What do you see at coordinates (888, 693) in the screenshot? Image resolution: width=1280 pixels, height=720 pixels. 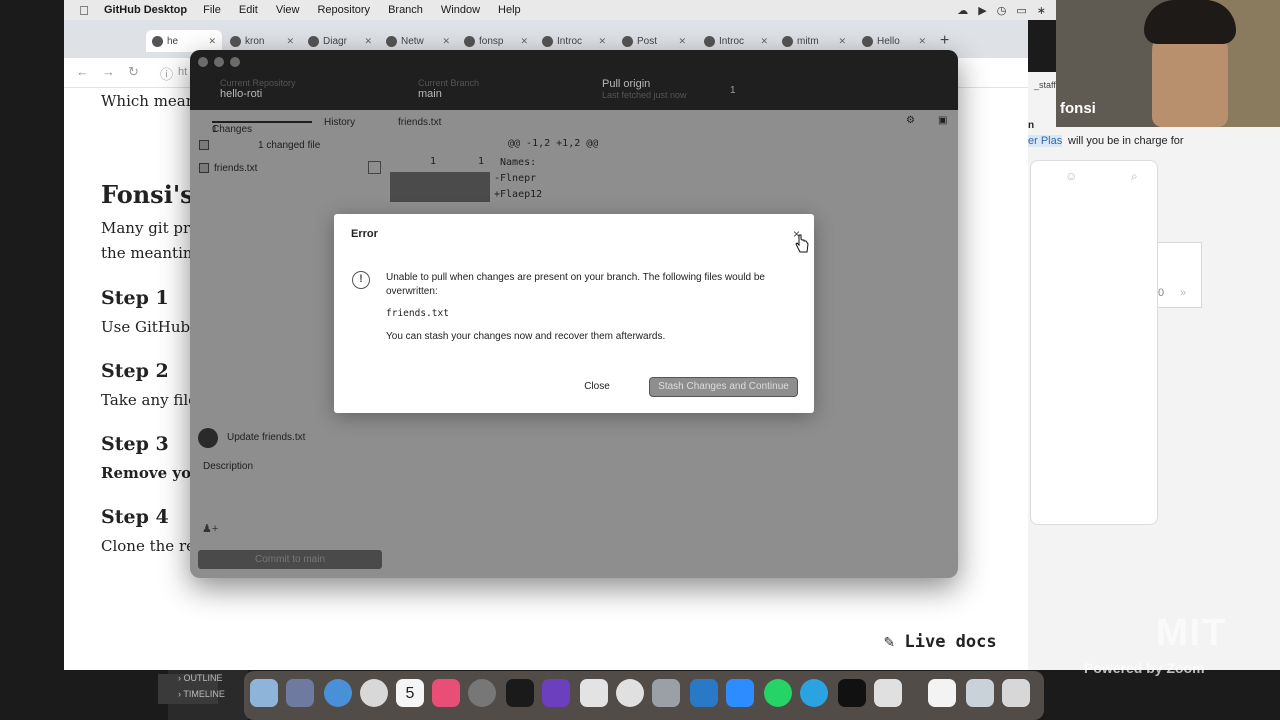 I see `pencil-app-icon` at bounding box center [888, 693].